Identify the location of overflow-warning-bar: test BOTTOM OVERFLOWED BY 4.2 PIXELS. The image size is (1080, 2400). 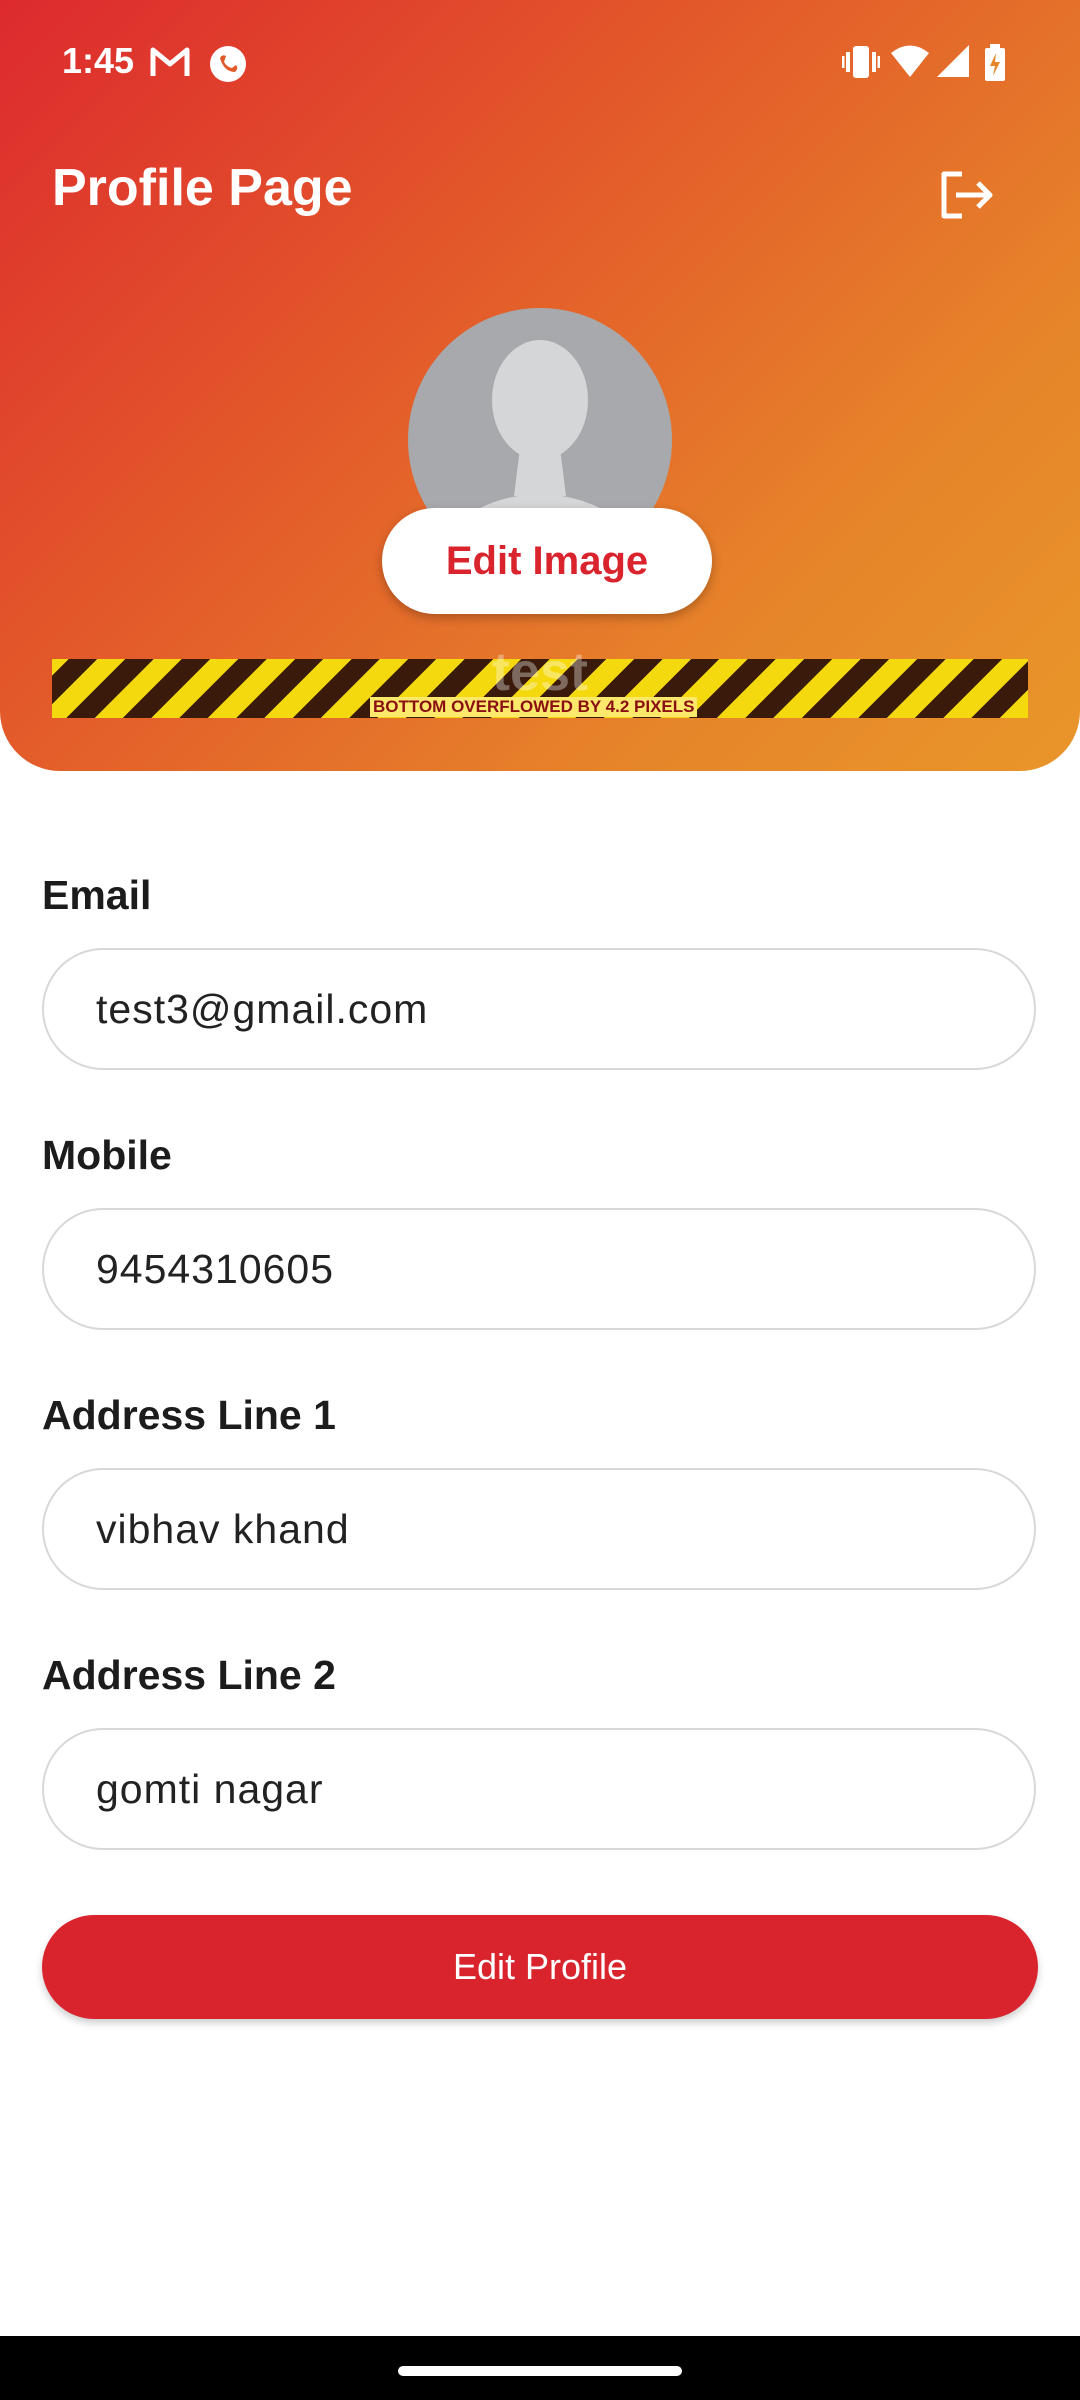
(540, 680).